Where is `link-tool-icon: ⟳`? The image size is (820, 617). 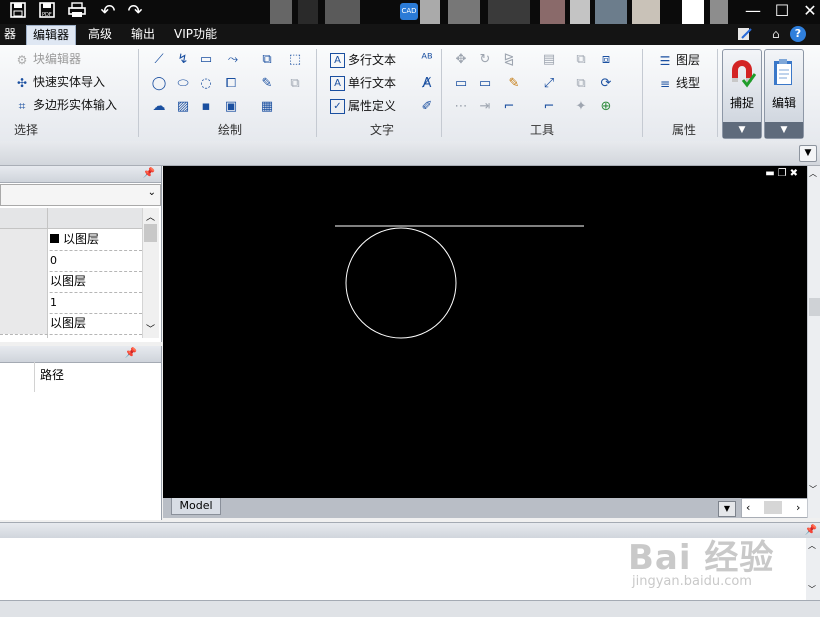
link-tool-icon: ⟳ is located at coordinates (606, 84).